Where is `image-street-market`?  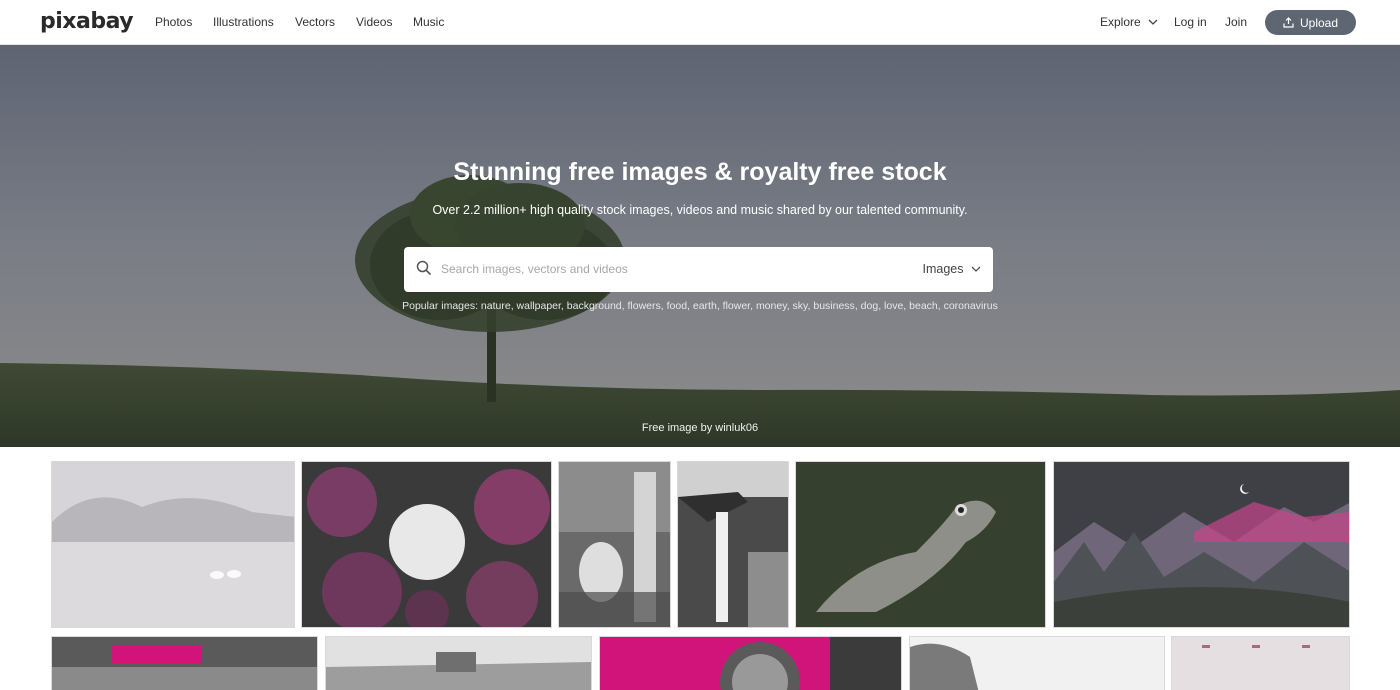
image-street-market is located at coordinates (184, 663).